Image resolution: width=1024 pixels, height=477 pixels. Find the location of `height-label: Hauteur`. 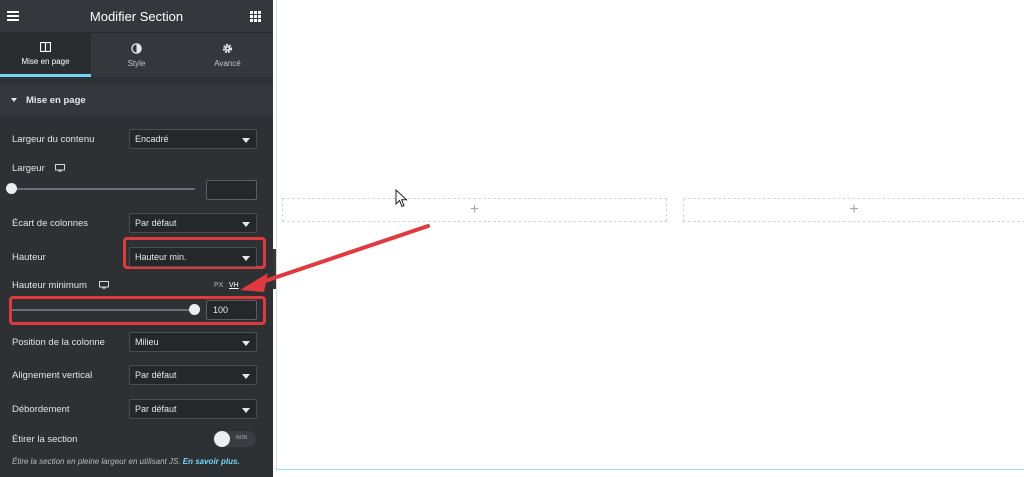

height-label: Hauteur is located at coordinates (29, 257).